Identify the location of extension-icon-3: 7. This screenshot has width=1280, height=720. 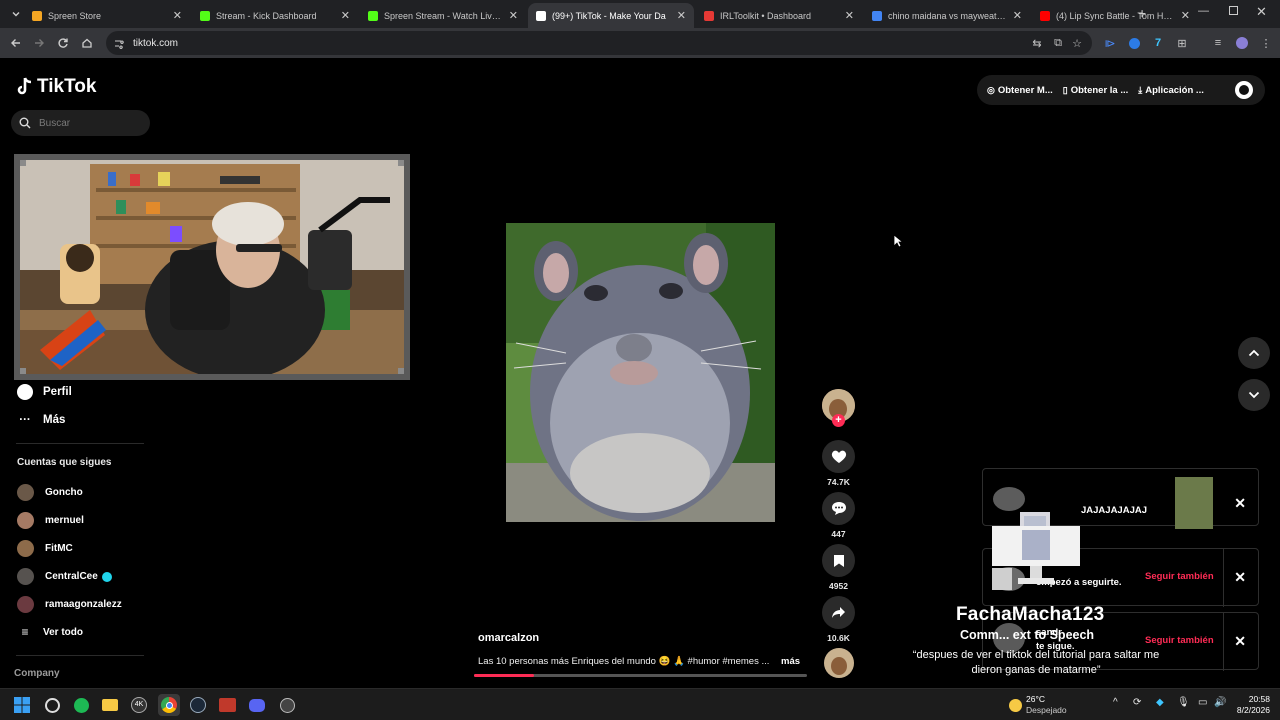
(1158, 43).